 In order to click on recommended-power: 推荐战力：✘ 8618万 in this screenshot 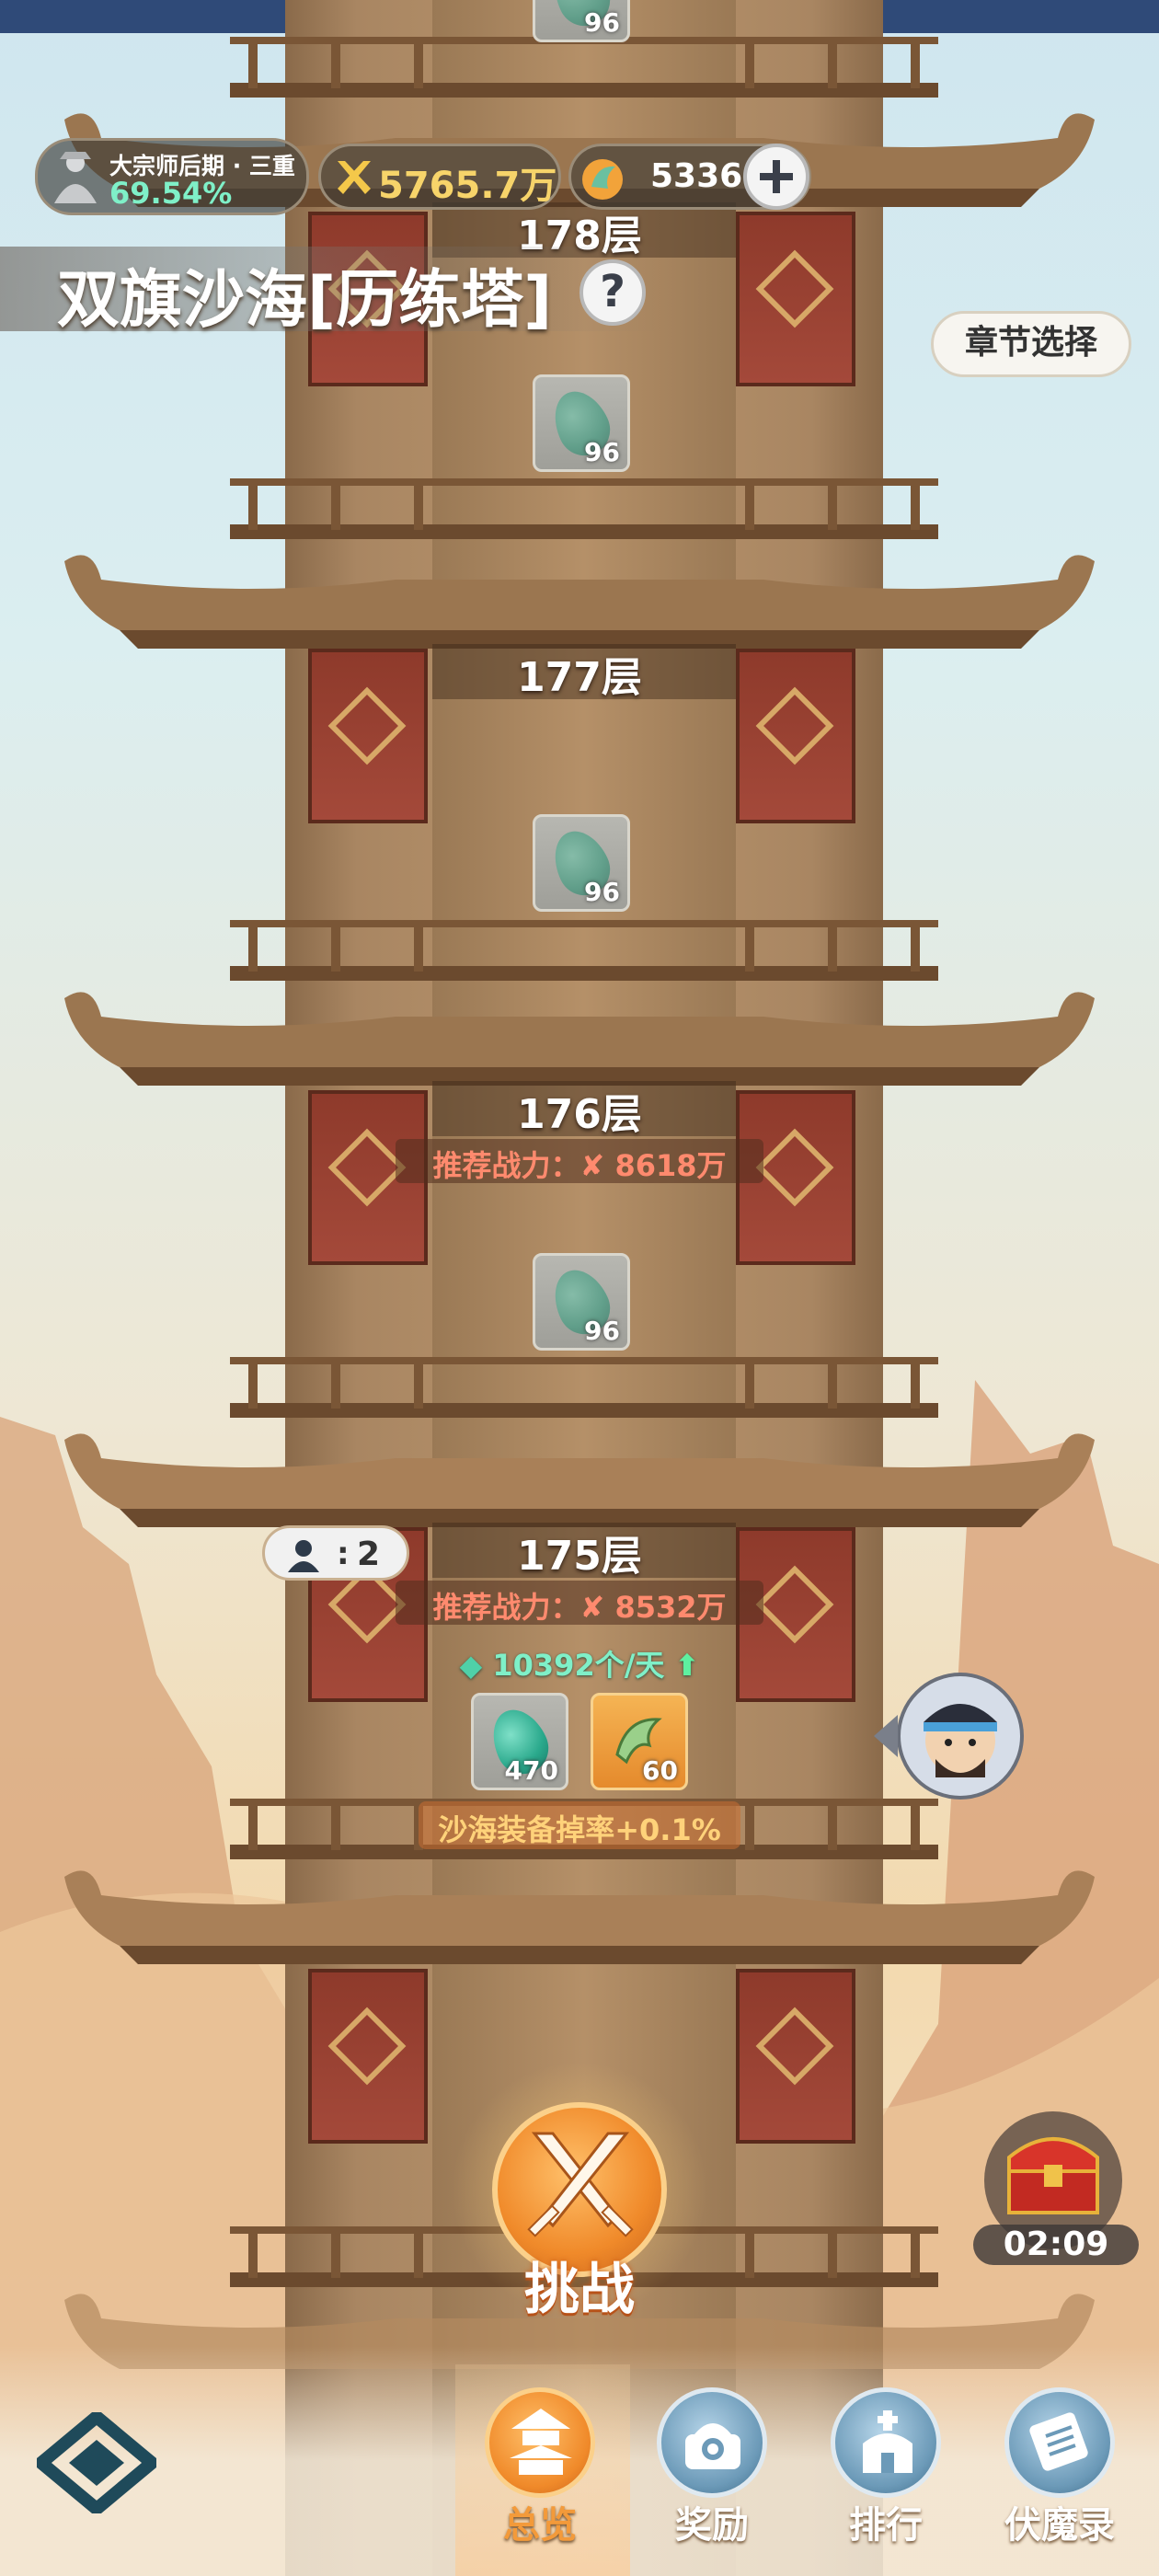, I will do `click(579, 1164)`.